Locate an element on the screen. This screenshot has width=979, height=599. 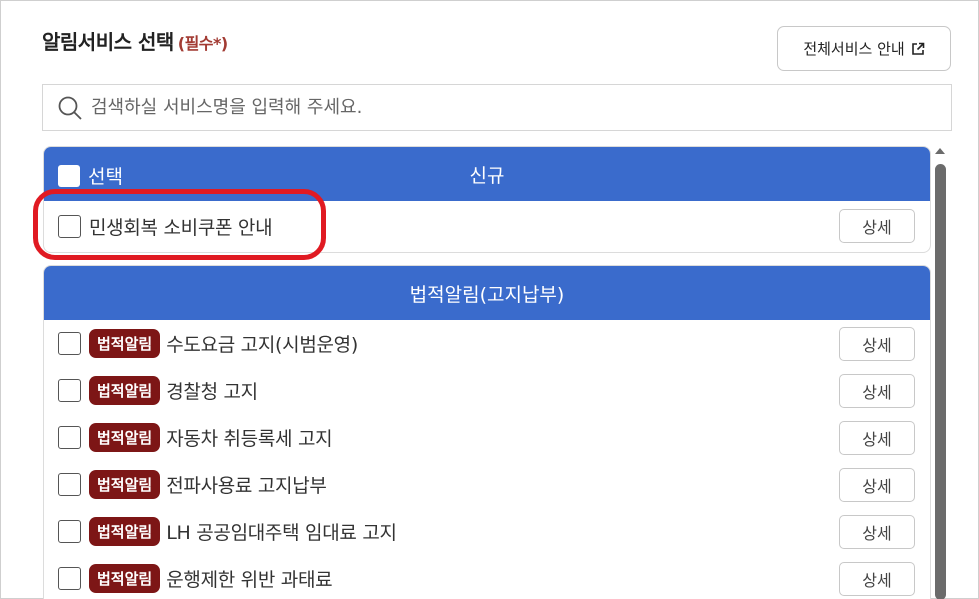
new-panel-header: 선택 신규 is located at coordinates (487, 174).